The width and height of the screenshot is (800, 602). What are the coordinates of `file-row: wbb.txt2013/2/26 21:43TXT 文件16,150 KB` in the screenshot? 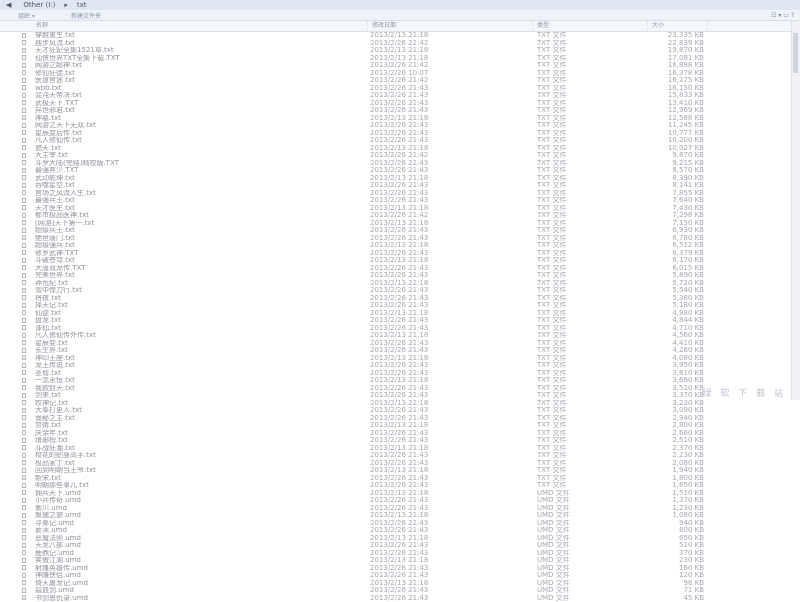 It's located at (400, 89).